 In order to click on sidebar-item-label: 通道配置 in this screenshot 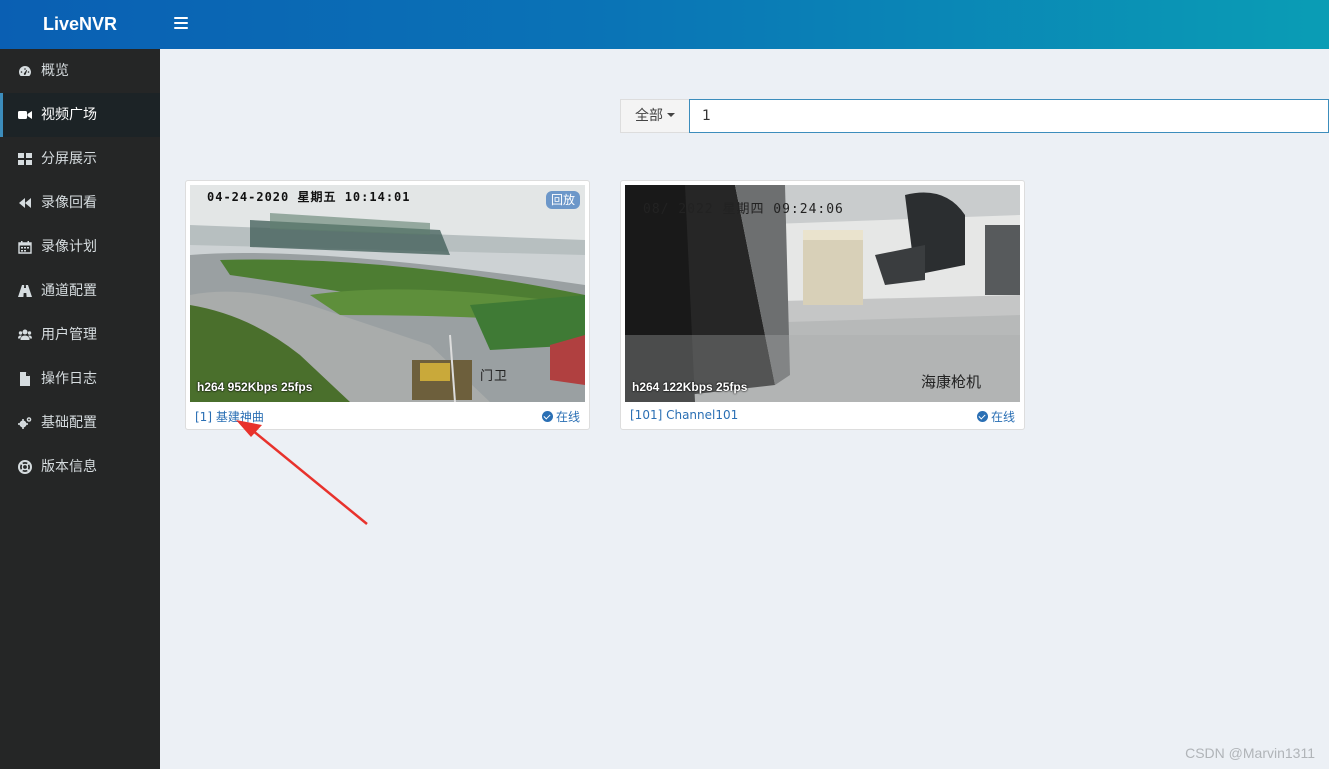, I will do `click(69, 291)`.